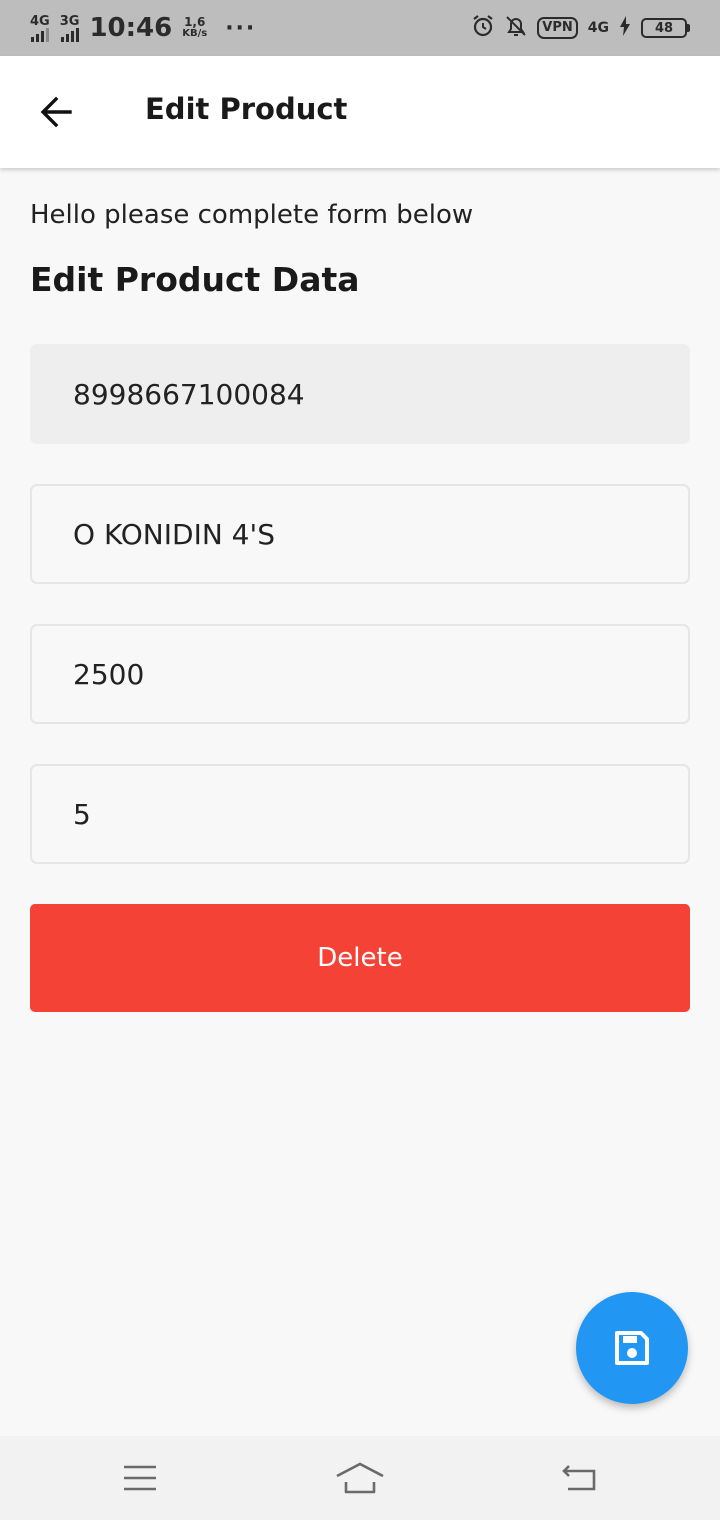 This screenshot has height=1520, width=720. What do you see at coordinates (483, 28) in the screenshot?
I see `alarm-icon` at bounding box center [483, 28].